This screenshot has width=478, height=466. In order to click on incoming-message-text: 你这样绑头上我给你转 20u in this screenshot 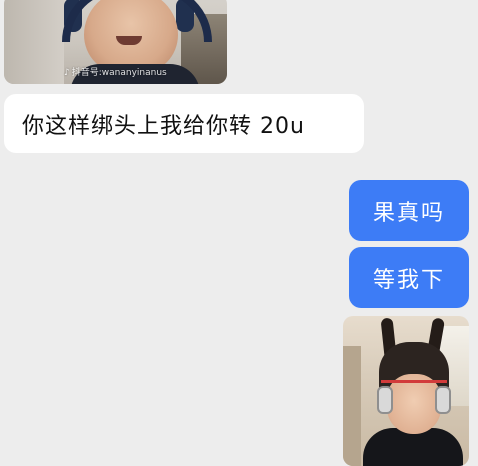, I will do `click(163, 126)`.